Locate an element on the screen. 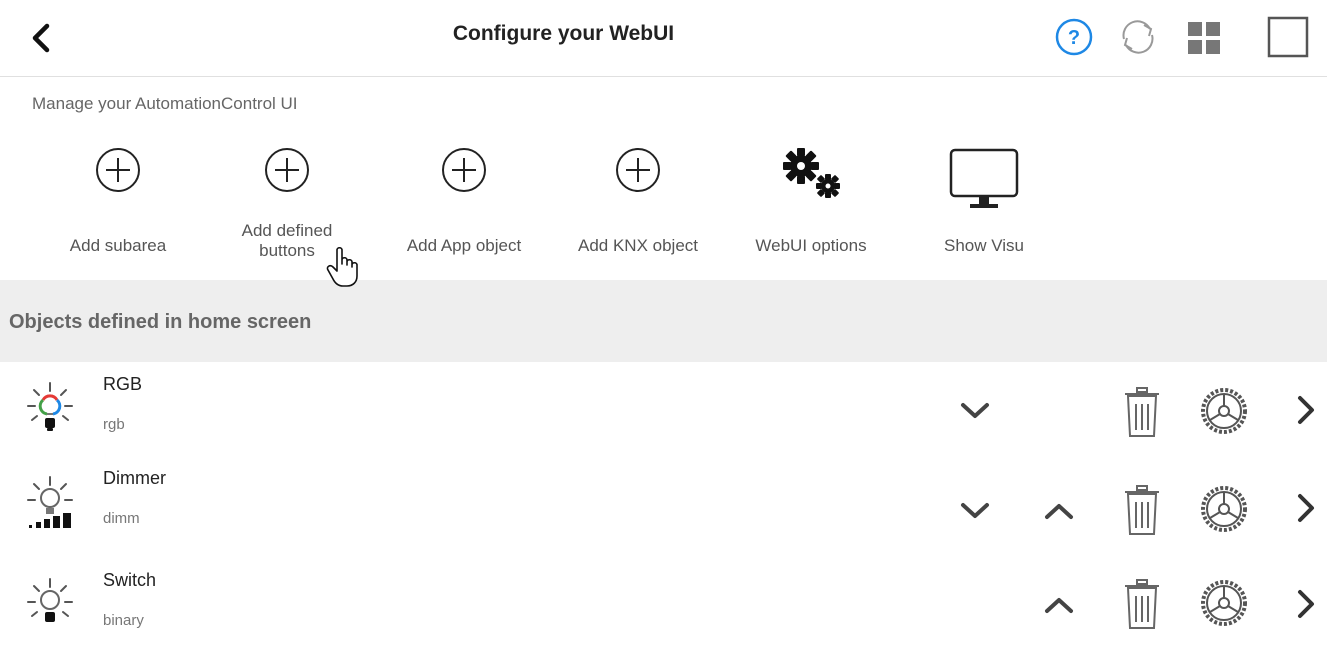 Image resolution: width=1327 pixels, height=646 pixels. gears-icon is located at coordinates (811, 173).